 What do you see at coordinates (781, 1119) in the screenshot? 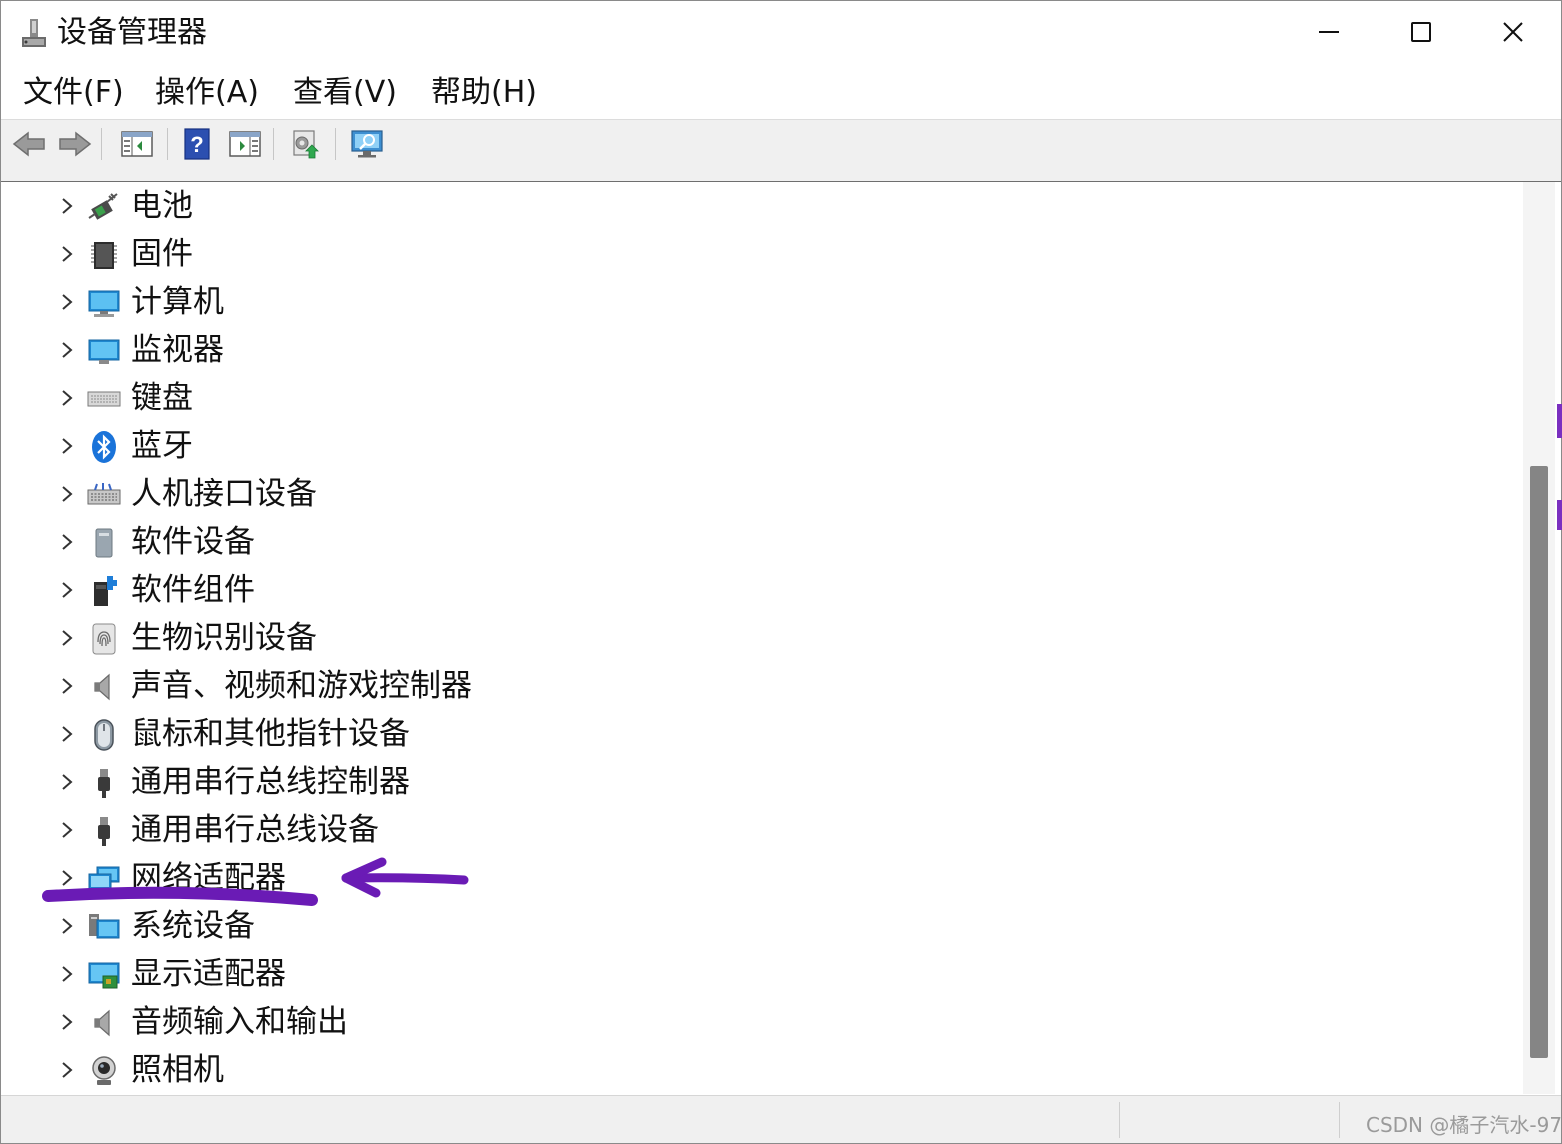
I see `status-bar` at bounding box center [781, 1119].